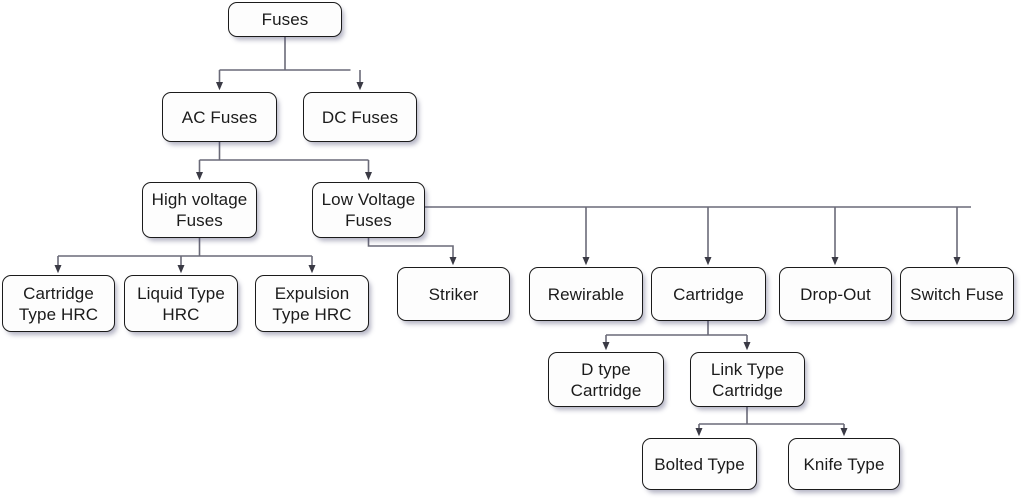 Image resolution: width=1024 pixels, height=503 pixels. What do you see at coordinates (199, 210) in the screenshot?
I see `node-high-voltage-fuses: High voltage Fuses` at bounding box center [199, 210].